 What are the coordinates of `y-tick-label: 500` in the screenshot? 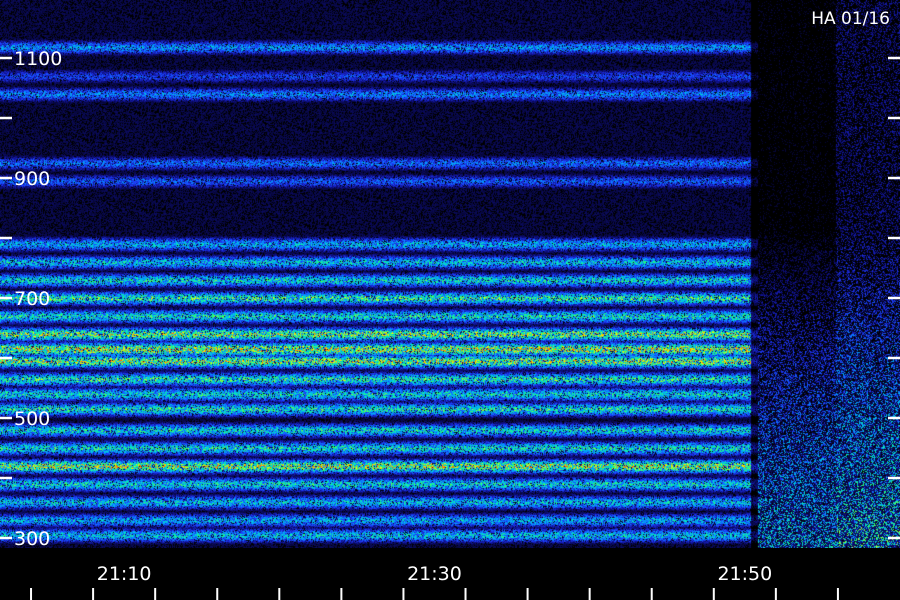 It's located at (32, 419).